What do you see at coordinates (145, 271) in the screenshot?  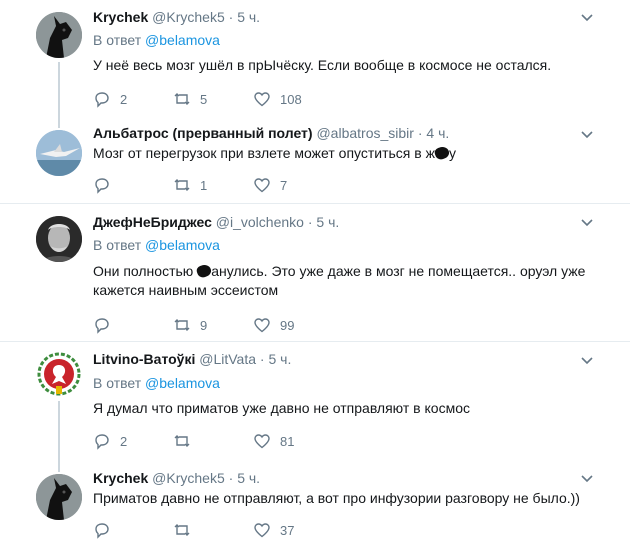 I see `tweet-text-part: Они полностью` at bounding box center [145, 271].